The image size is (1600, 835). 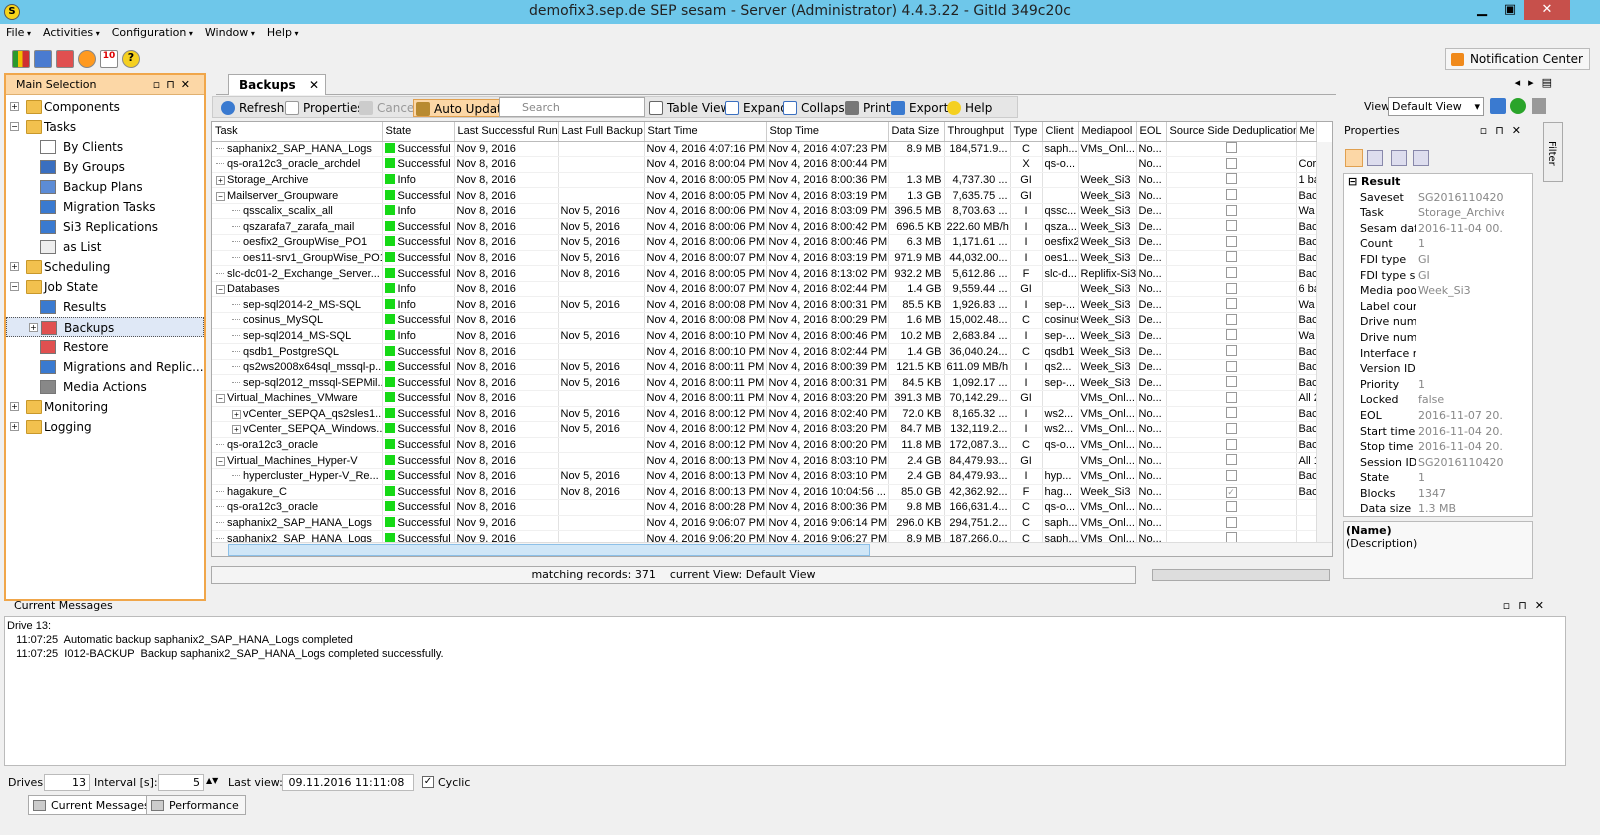 What do you see at coordinates (212, 780) in the screenshot?
I see `interval-spinner-icon: ▲▼` at bounding box center [212, 780].